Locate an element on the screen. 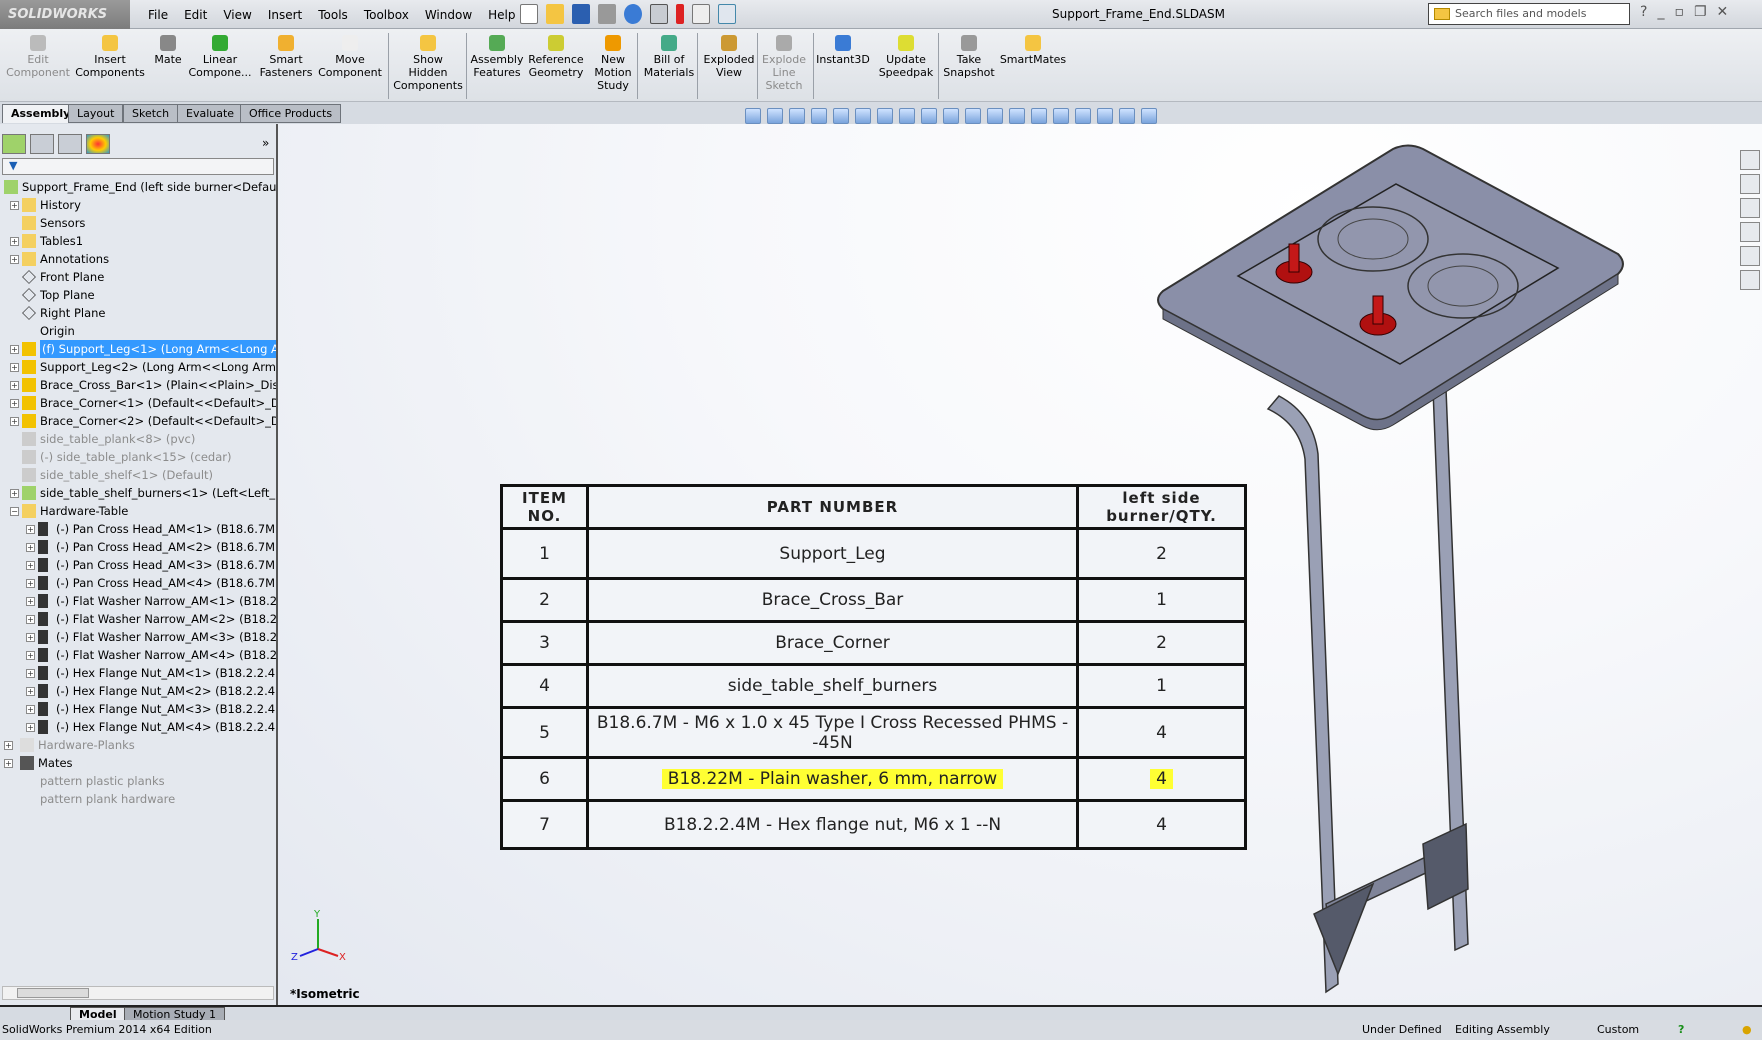 The width and height of the screenshot is (1762, 1040). back-view-icon is located at coordinates (885, 116).